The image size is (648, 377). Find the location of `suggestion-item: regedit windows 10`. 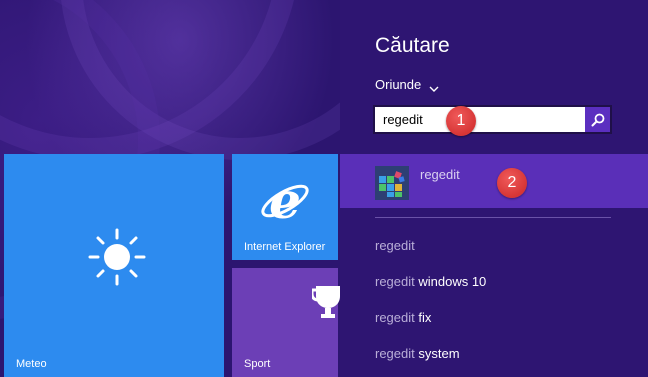

suggestion-item: regedit windows 10 is located at coordinates (430, 281).